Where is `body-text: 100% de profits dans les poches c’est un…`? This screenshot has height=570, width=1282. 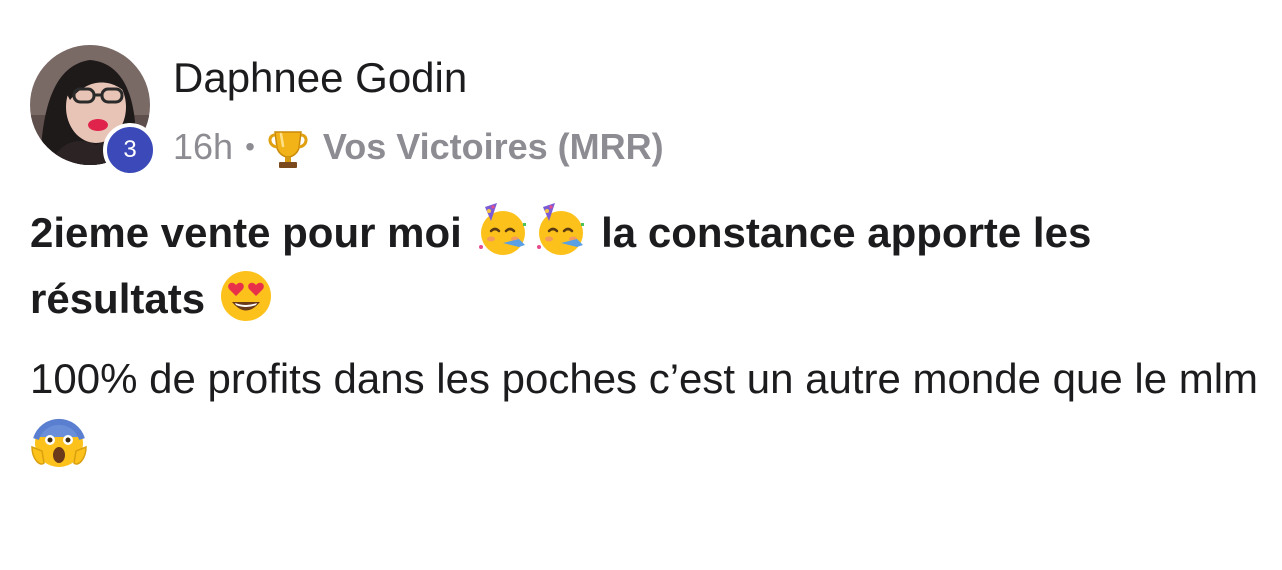
body-text: 100% de profits dans les poches c’est un… is located at coordinates (644, 378).